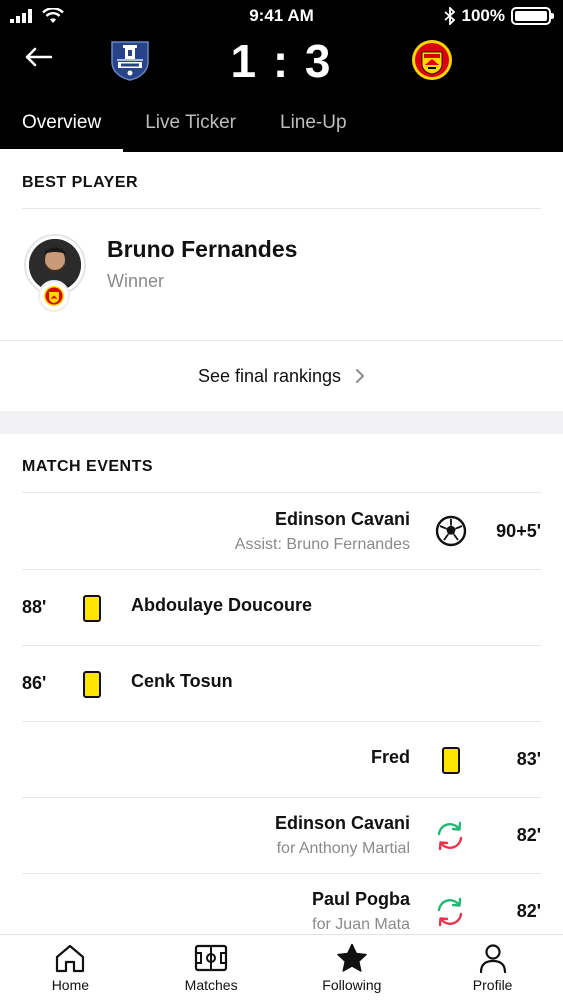 The width and height of the screenshot is (563, 1000). I want to click on nav-profile-label: Profile, so click(492, 985).